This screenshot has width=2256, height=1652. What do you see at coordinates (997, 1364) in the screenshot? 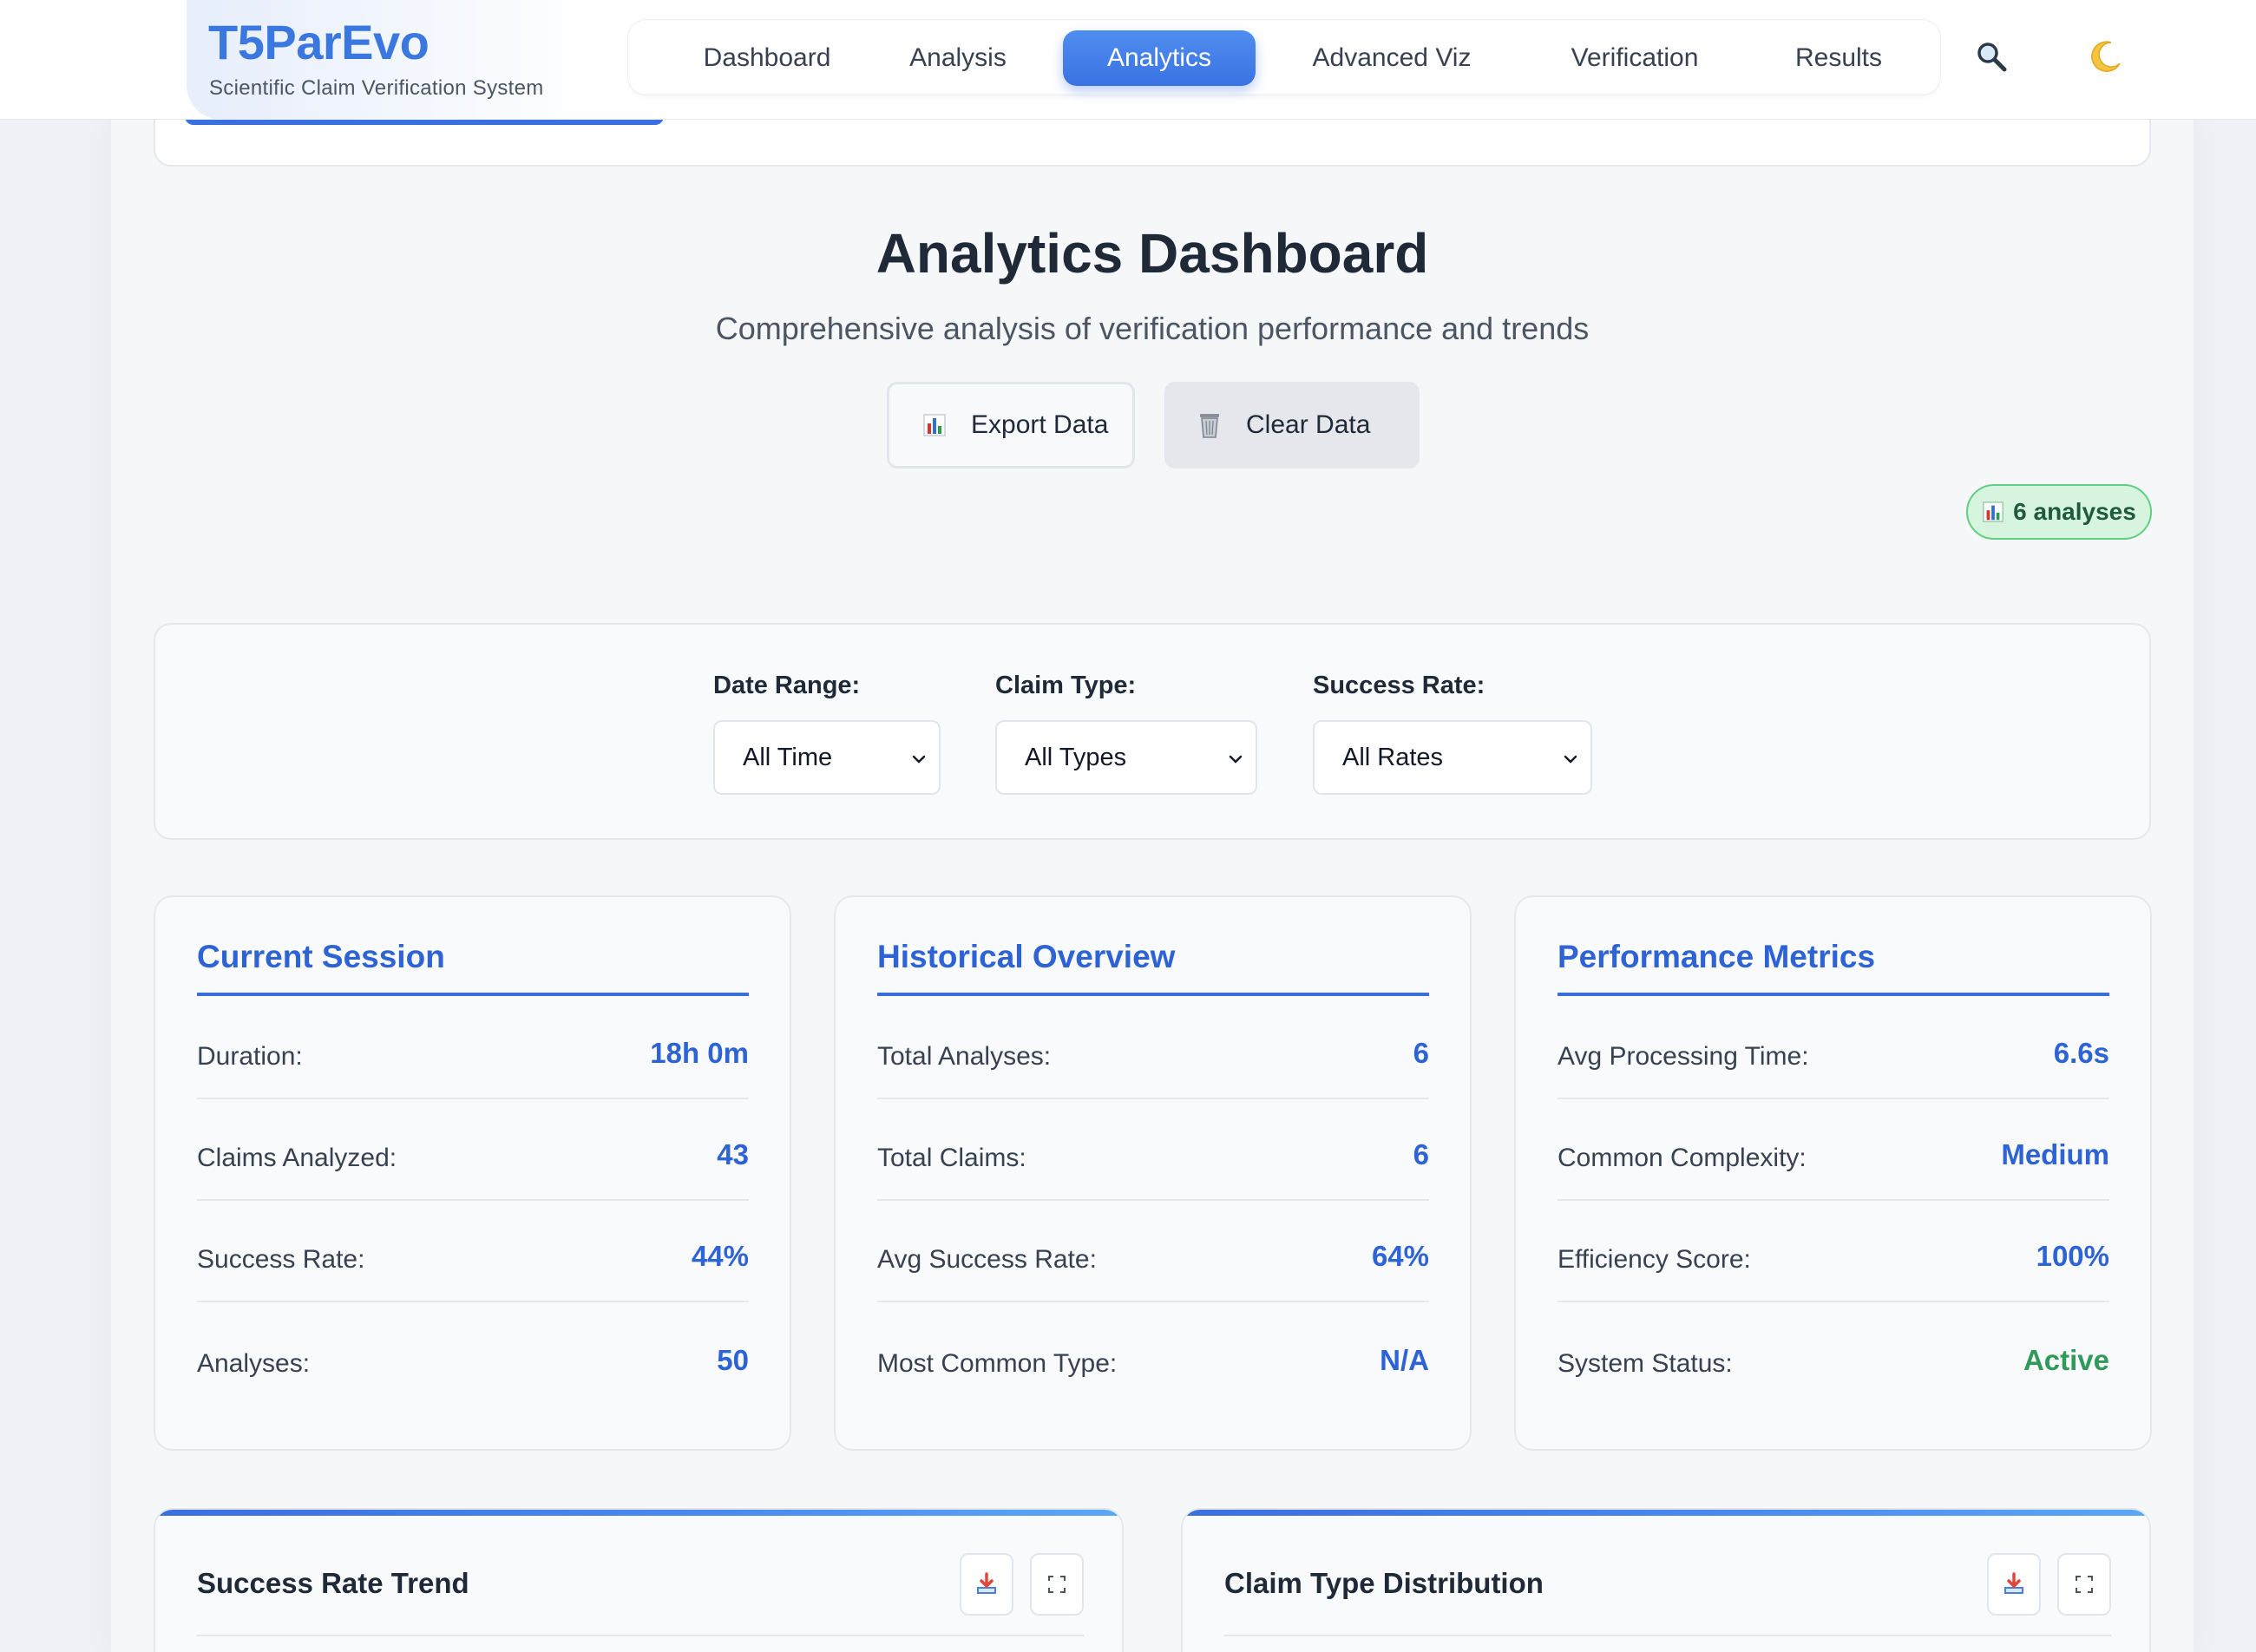
I see `stat-label: Most Common Type:` at bounding box center [997, 1364].